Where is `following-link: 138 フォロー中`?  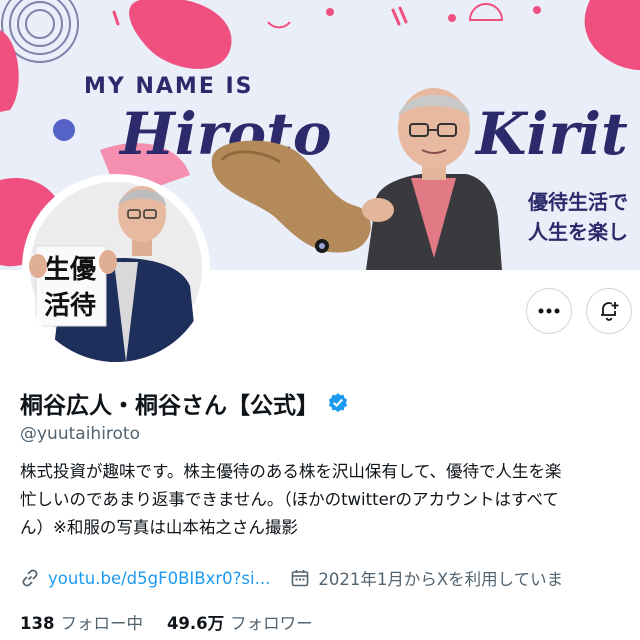
following-link: 138 フォロー中 is located at coordinates (81, 622).